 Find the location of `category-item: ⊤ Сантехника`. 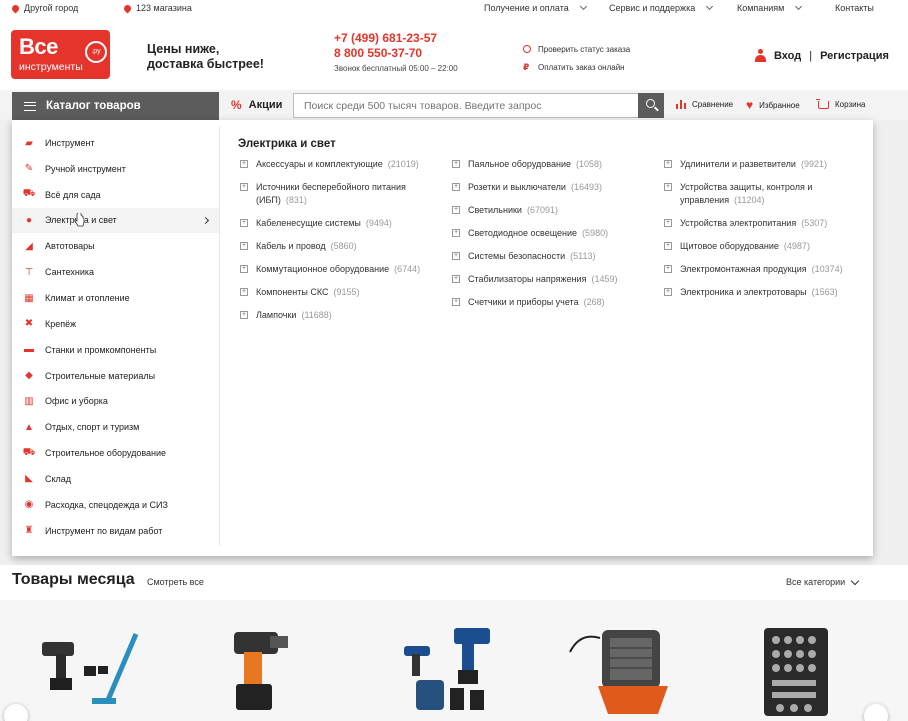

category-item: ⊤ Сантехника is located at coordinates (116, 272).